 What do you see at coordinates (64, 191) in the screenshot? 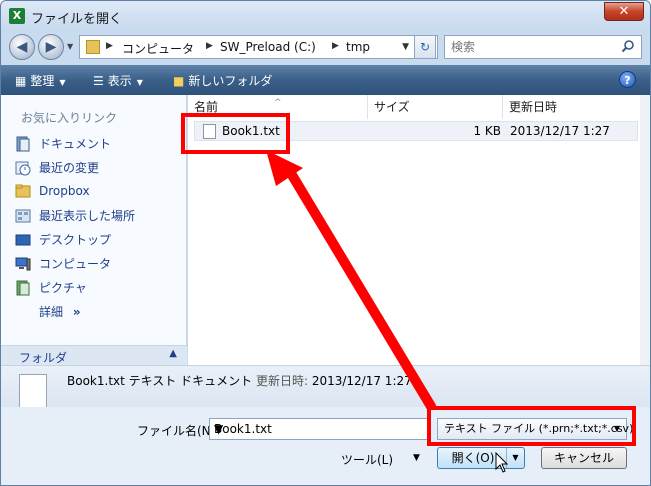
I see `sidebar-item-label: Dropbox` at bounding box center [64, 191].